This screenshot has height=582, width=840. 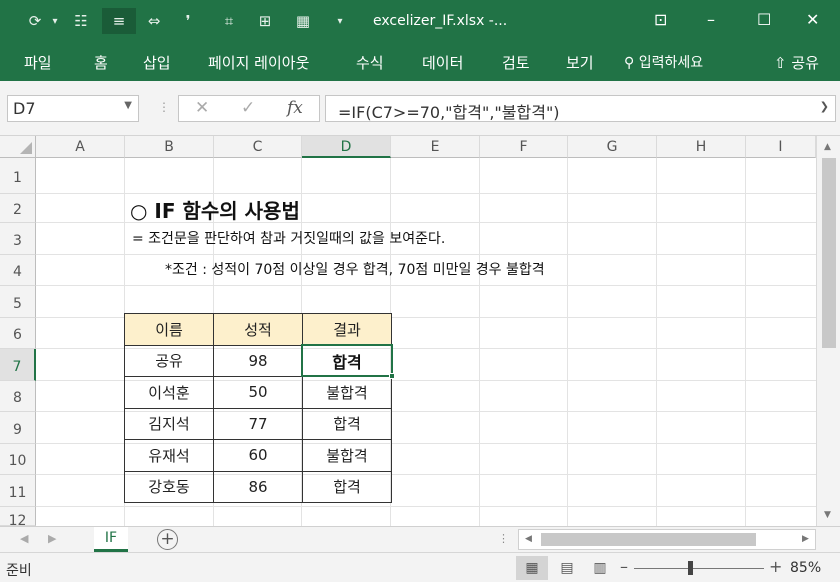 What do you see at coordinates (805, 568) in the screenshot?
I see `zoom-level: 85%` at bounding box center [805, 568].